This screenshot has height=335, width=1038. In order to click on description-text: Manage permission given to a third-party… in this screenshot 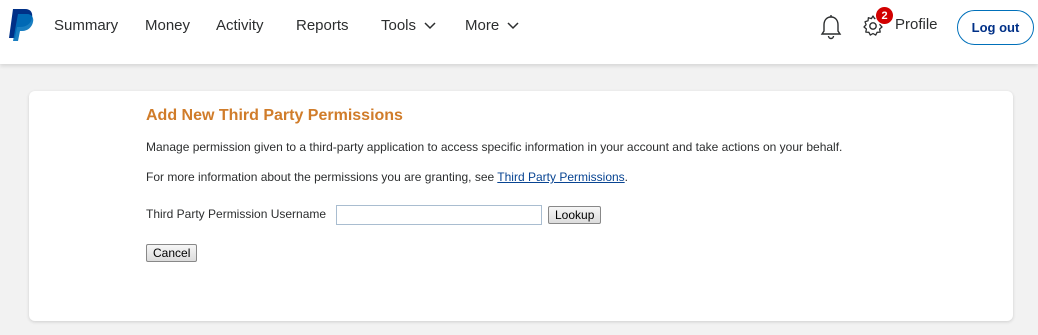, I will do `click(494, 147)`.